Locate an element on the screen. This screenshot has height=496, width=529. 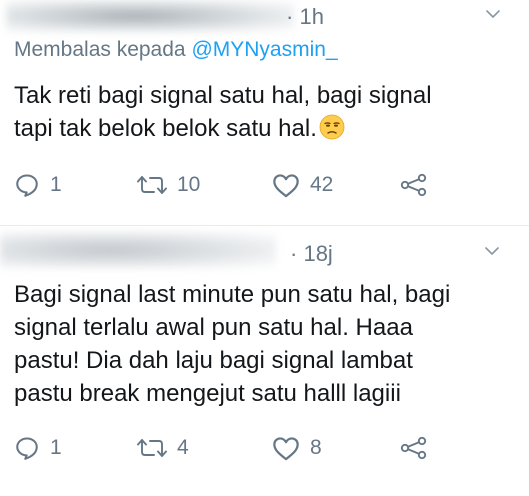
tweet-meta: · 18j is located at coordinates (311, 254).